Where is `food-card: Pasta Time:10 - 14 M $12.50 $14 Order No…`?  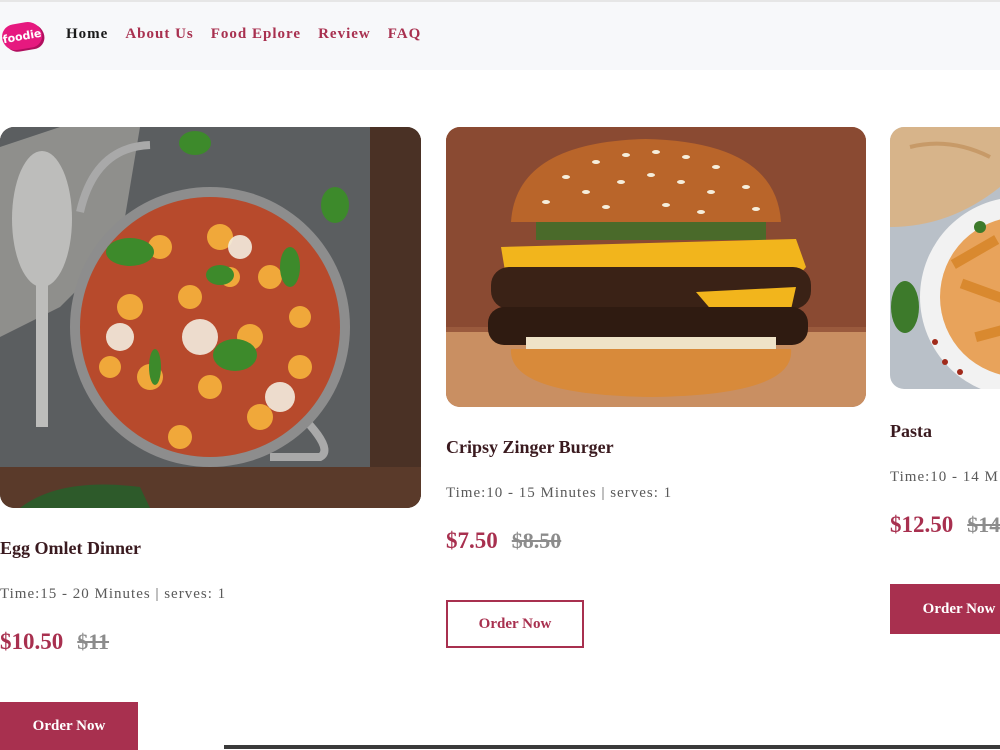
food-card: Pasta Time:10 - 14 M $12.50 $14 Order No… is located at coordinates (945, 387).